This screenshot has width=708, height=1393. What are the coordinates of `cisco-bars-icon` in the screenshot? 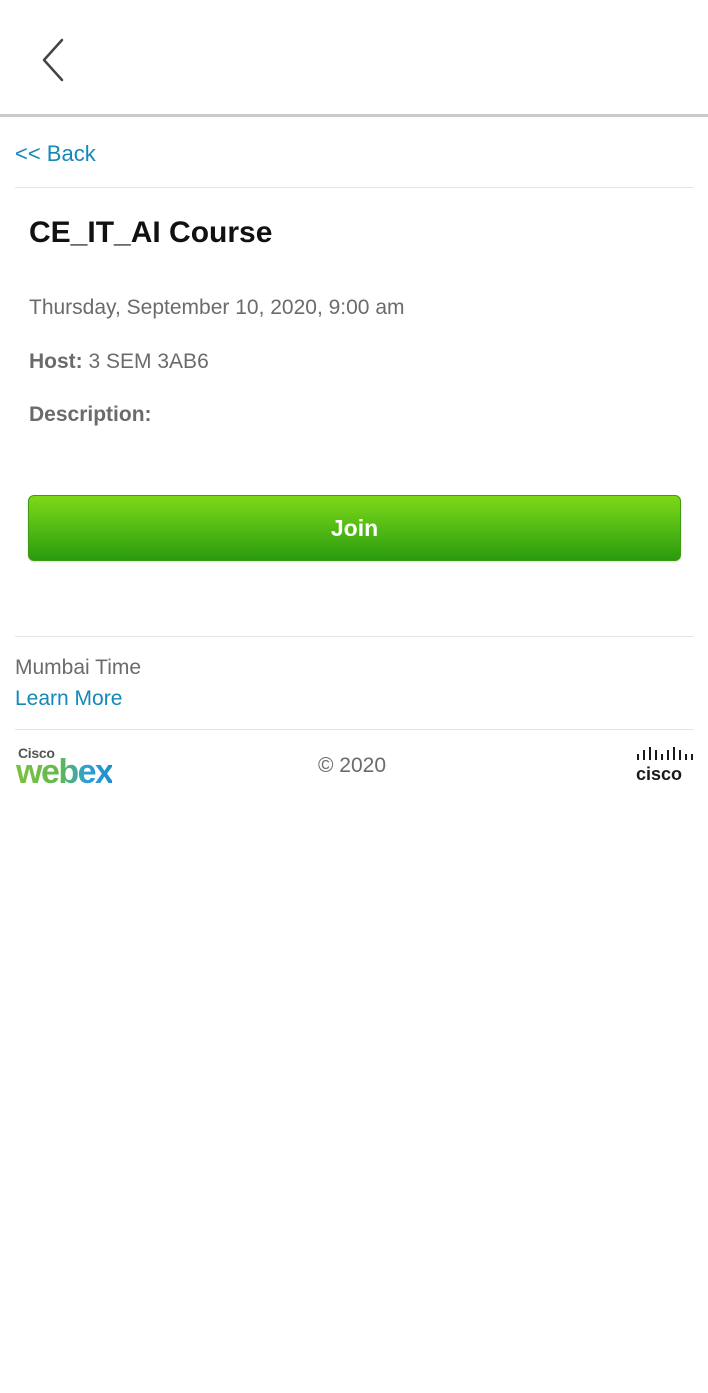 It's located at (665, 753).